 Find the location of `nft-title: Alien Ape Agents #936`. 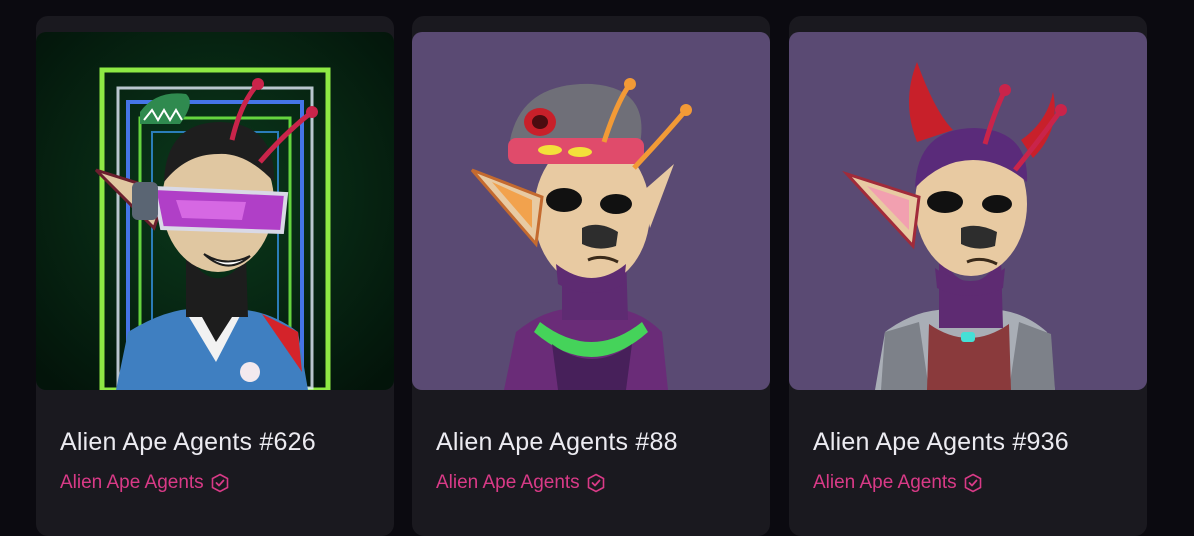

nft-title: Alien Ape Agents #936 is located at coordinates (941, 442).